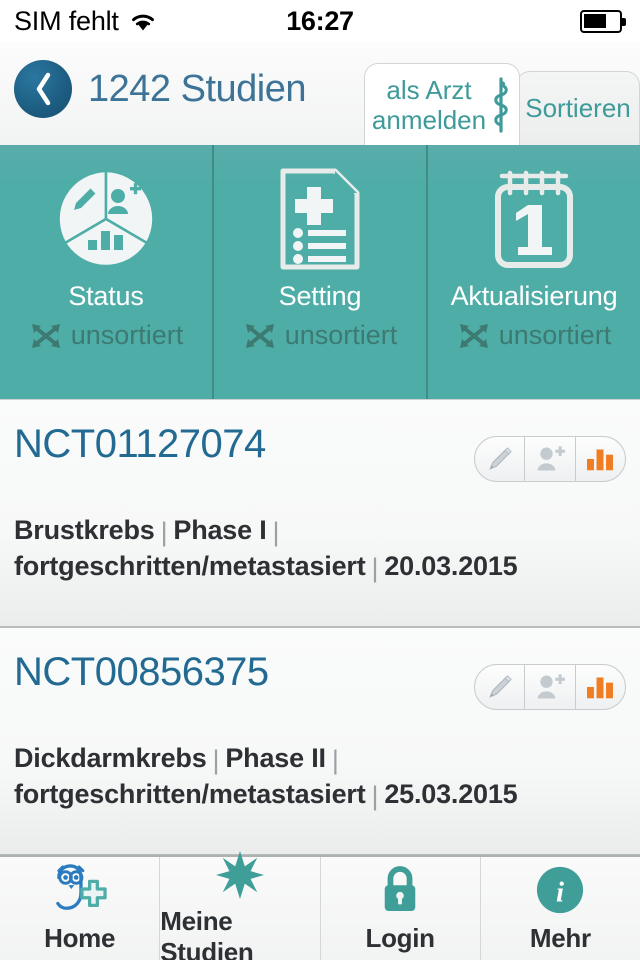 The image size is (640, 960). I want to click on tab-home-label: Home, so click(80, 938).